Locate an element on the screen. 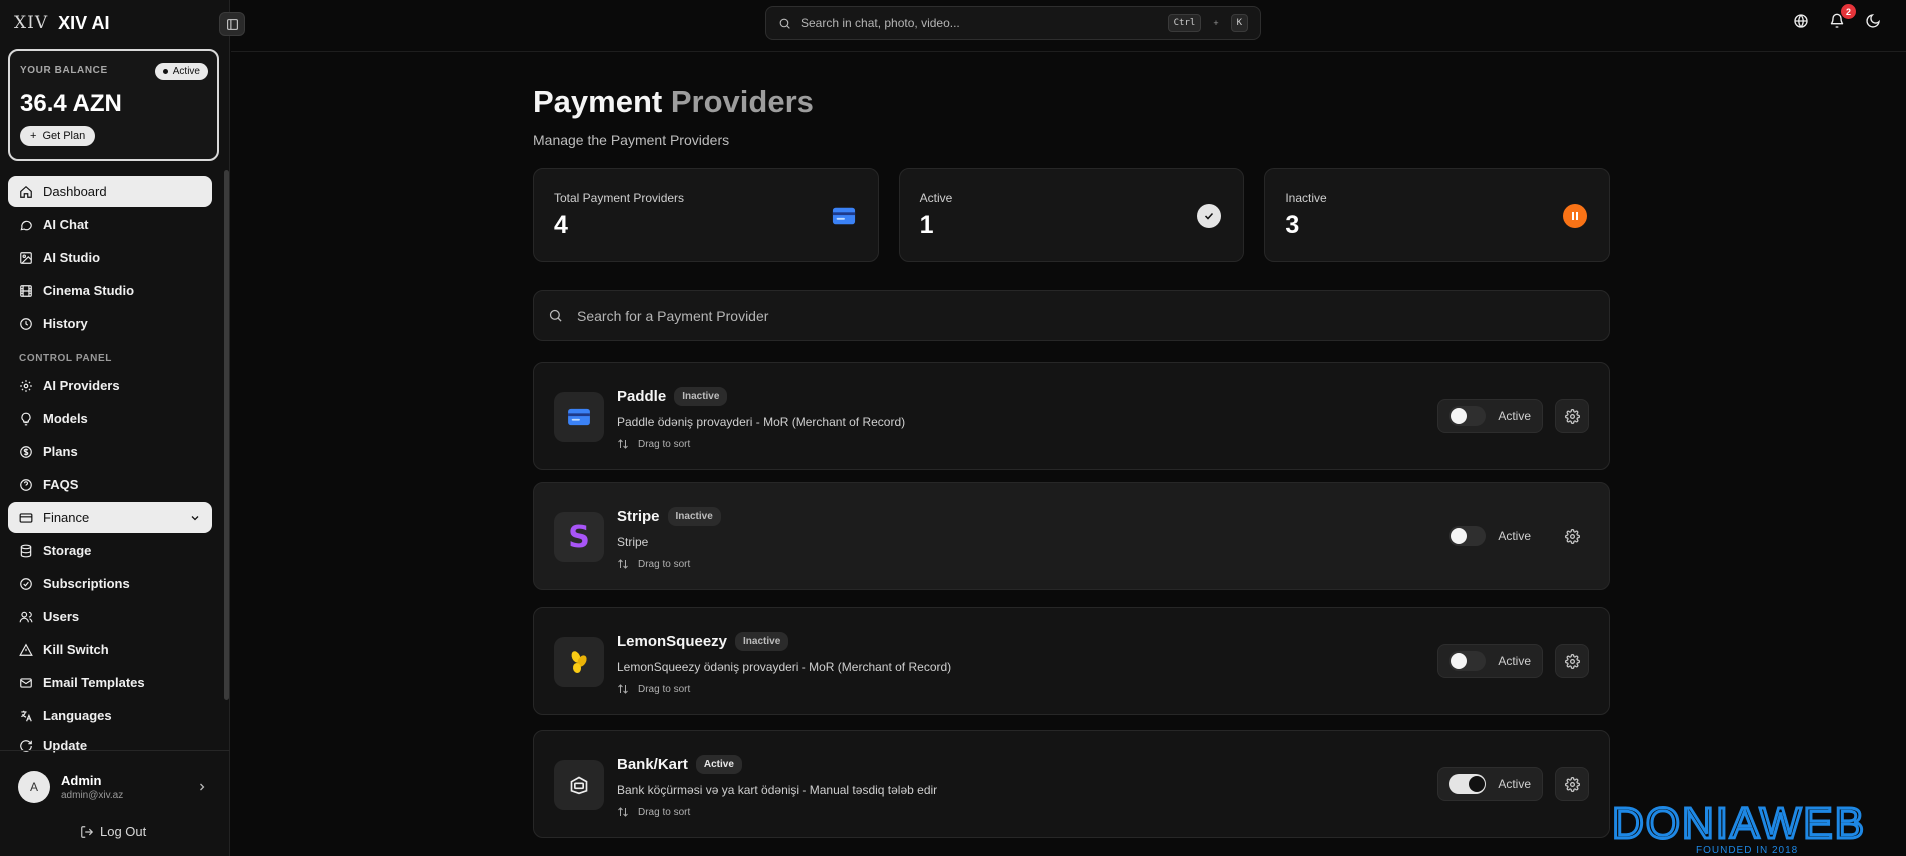 The image size is (1906, 856). logout-label: Log Out is located at coordinates (123, 831).